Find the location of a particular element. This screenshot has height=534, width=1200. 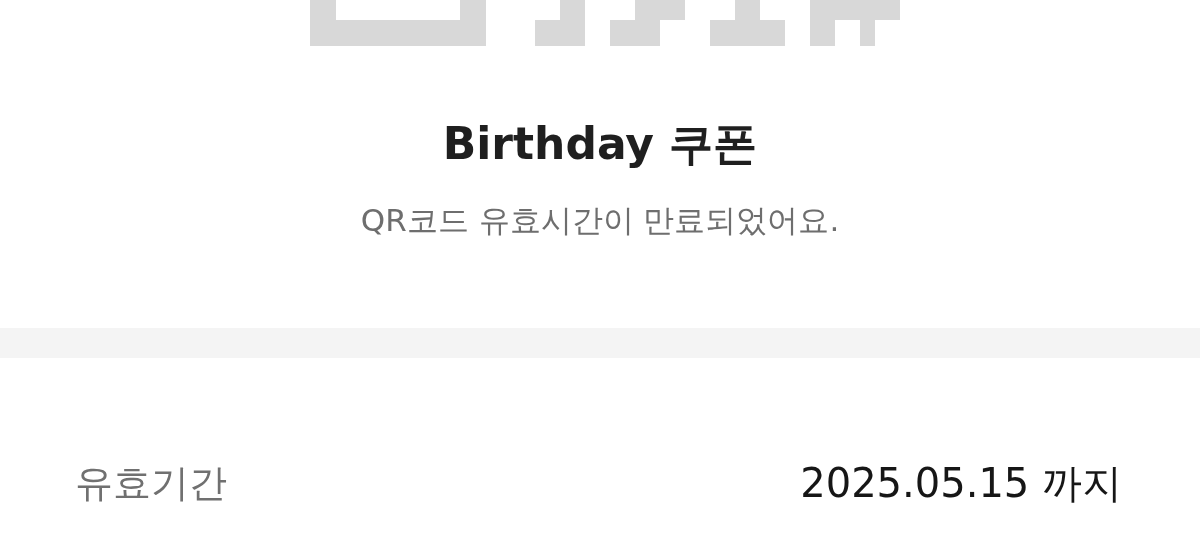

detail-value: 2025.05.15 까지 is located at coordinates (961, 483).